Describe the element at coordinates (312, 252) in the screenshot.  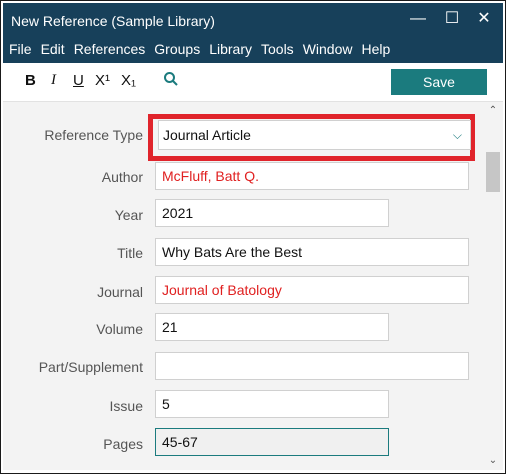
I see `title-field: Why Bats Are the Best` at that location.